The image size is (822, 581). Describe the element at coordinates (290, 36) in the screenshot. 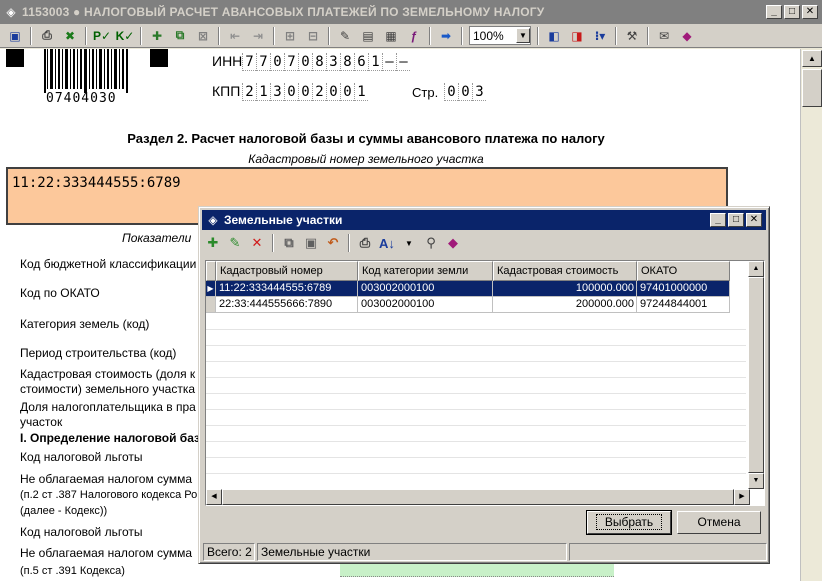

I see `insert-row-icon: ⊞` at that location.